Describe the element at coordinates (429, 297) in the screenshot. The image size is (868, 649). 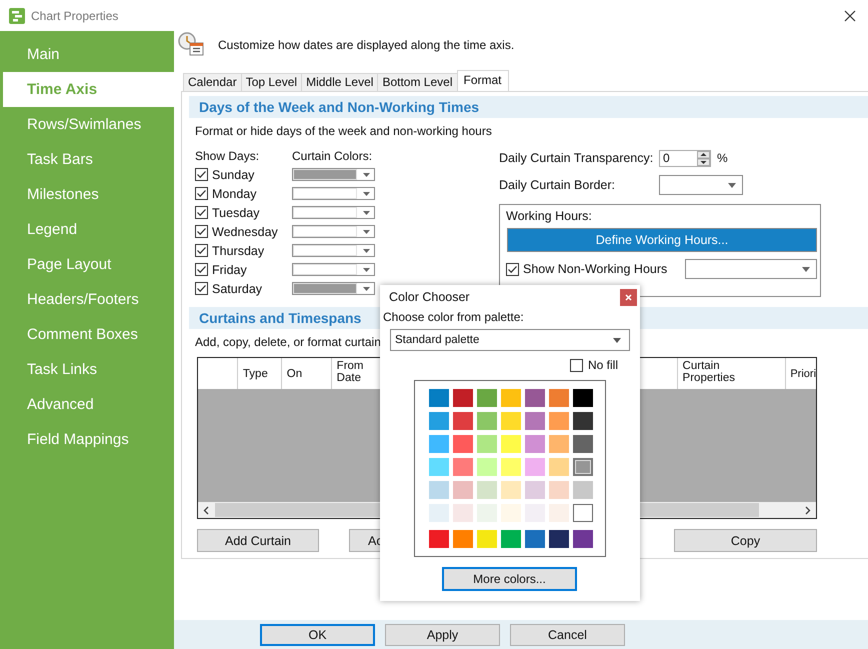
I see `popup-title: Color Chooser` at that location.